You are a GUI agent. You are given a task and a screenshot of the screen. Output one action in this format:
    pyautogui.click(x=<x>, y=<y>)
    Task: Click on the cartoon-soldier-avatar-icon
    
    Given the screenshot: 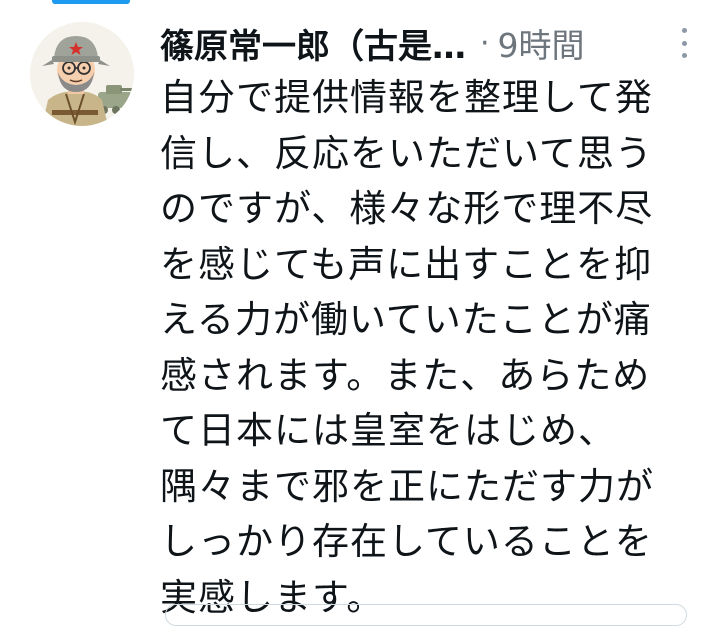 What is the action you would take?
    pyautogui.click(x=82, y=74)
    